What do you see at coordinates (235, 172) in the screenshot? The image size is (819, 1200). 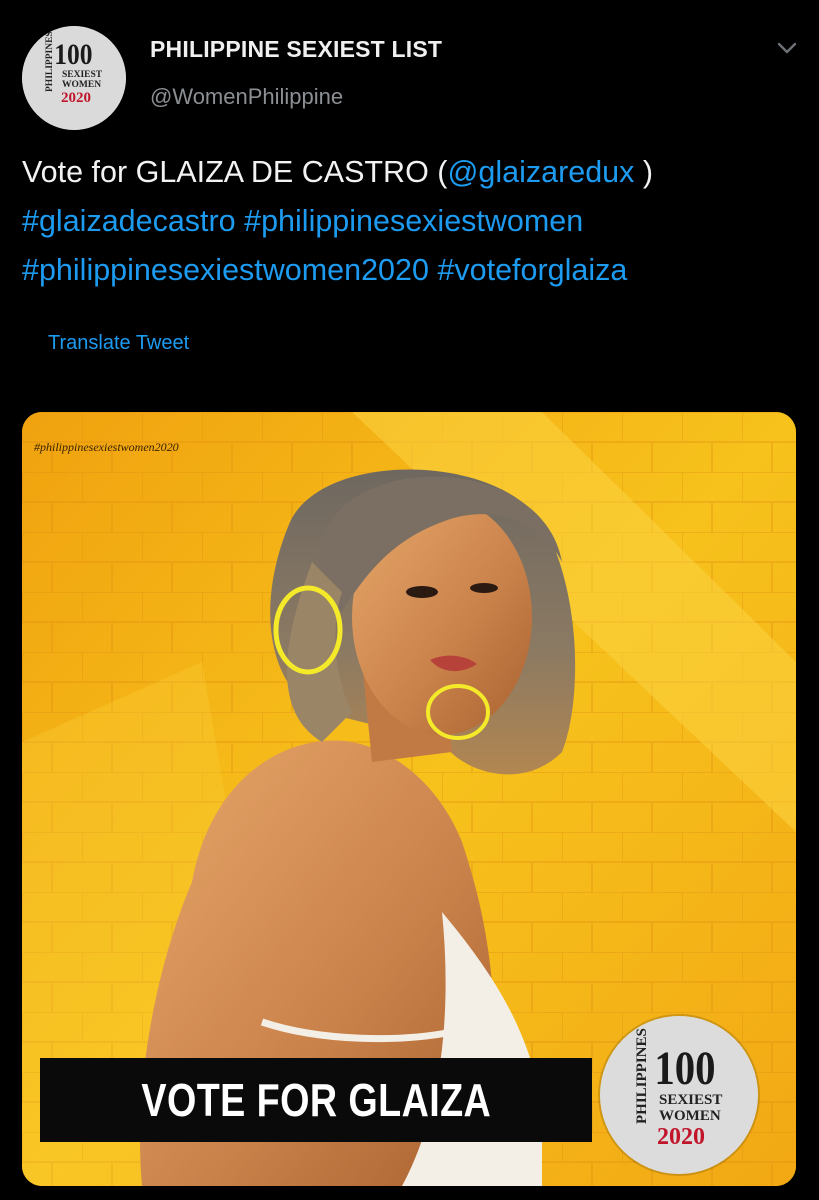 I see `tweet-text-prefix: Vote for GLAIZA DE CASTRO (` at bounding box center [235, 172].